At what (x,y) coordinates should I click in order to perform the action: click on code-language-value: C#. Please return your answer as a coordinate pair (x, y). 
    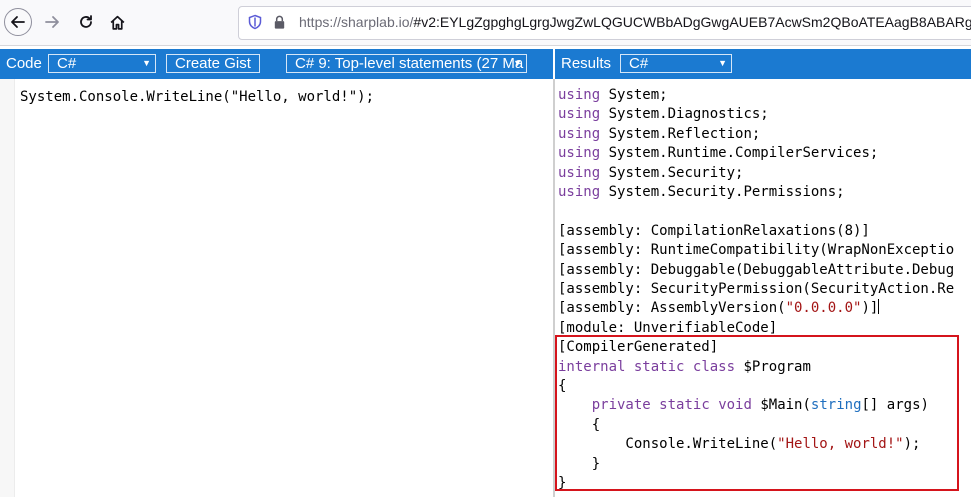
    Looking at the image, I should click on (67, 63).